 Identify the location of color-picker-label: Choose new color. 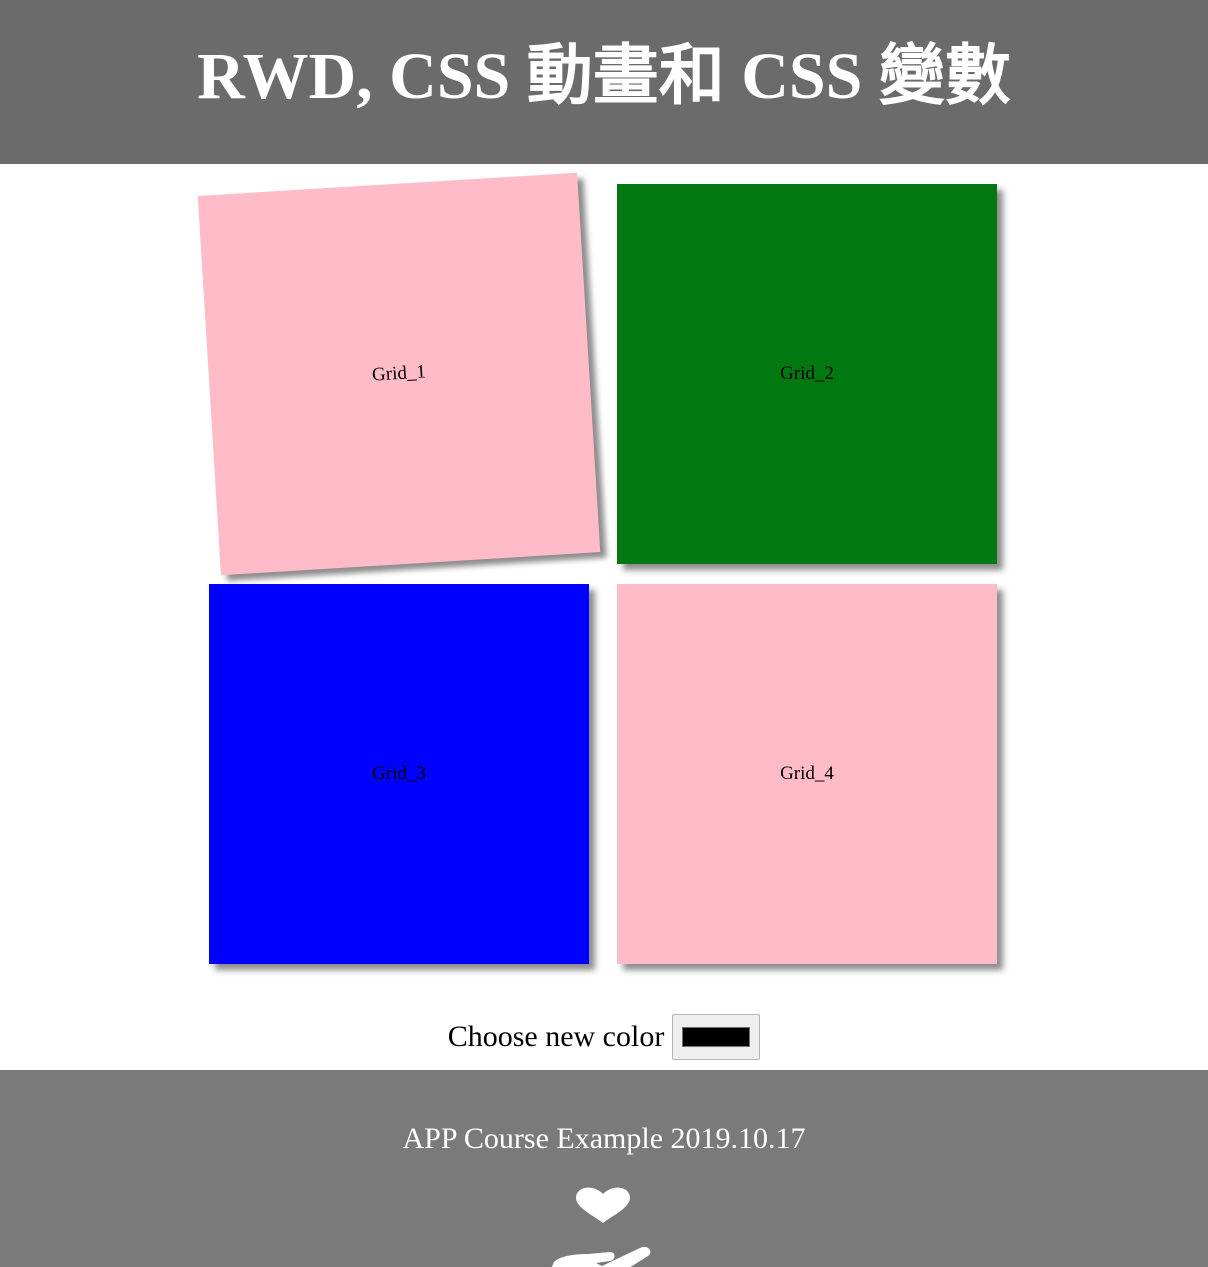
(556, 1036).